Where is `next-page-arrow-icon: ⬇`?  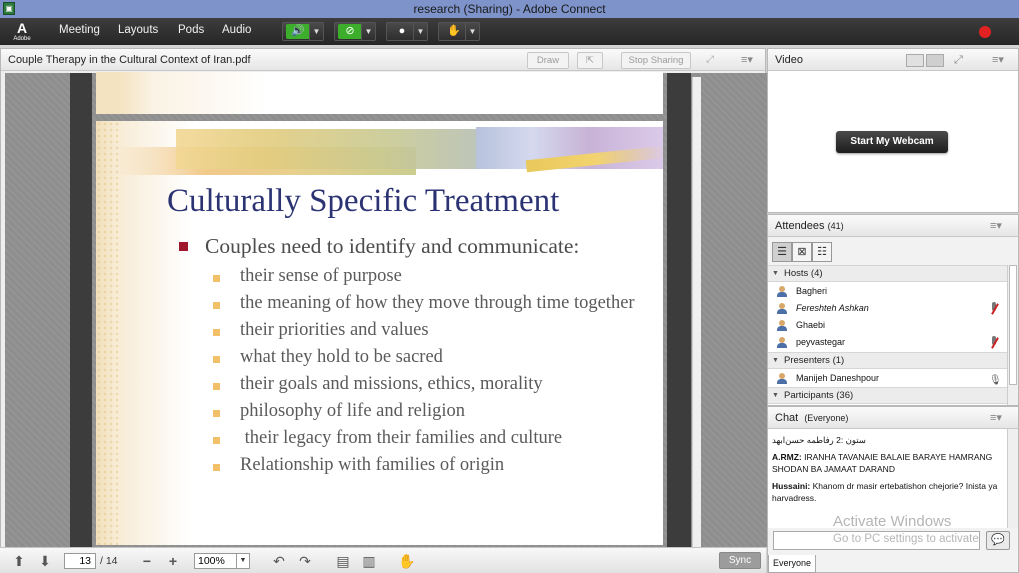 next-page-arrow-icon: ⬇ is located at coordinates (45, 561).